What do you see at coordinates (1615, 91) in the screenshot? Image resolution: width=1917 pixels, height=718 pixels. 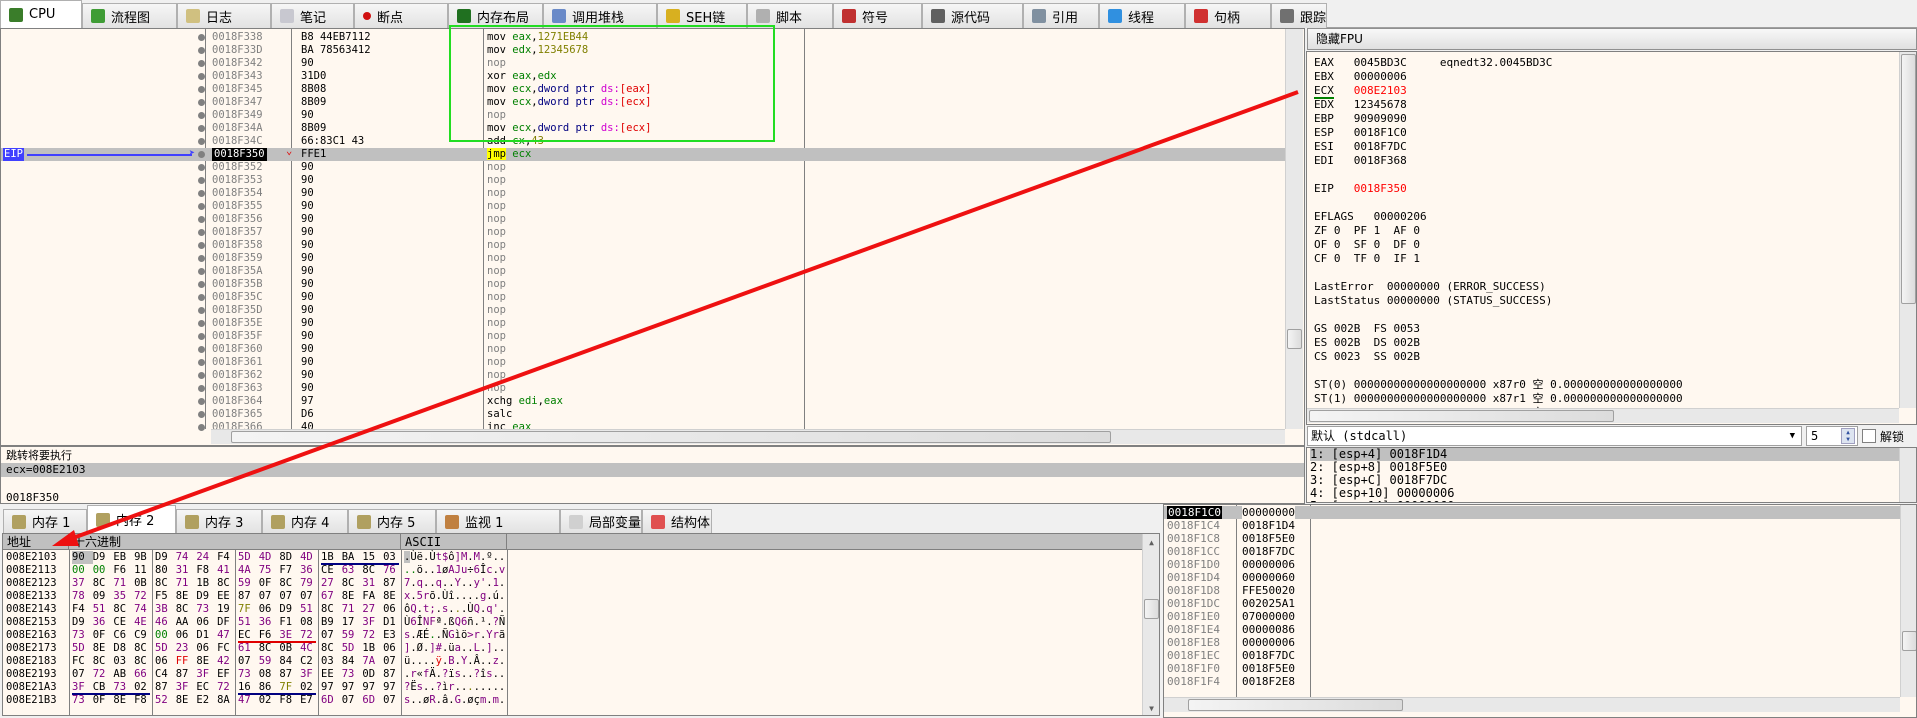 I see `register-line: ECX 008E2103` at bounding box center [1615, 91].